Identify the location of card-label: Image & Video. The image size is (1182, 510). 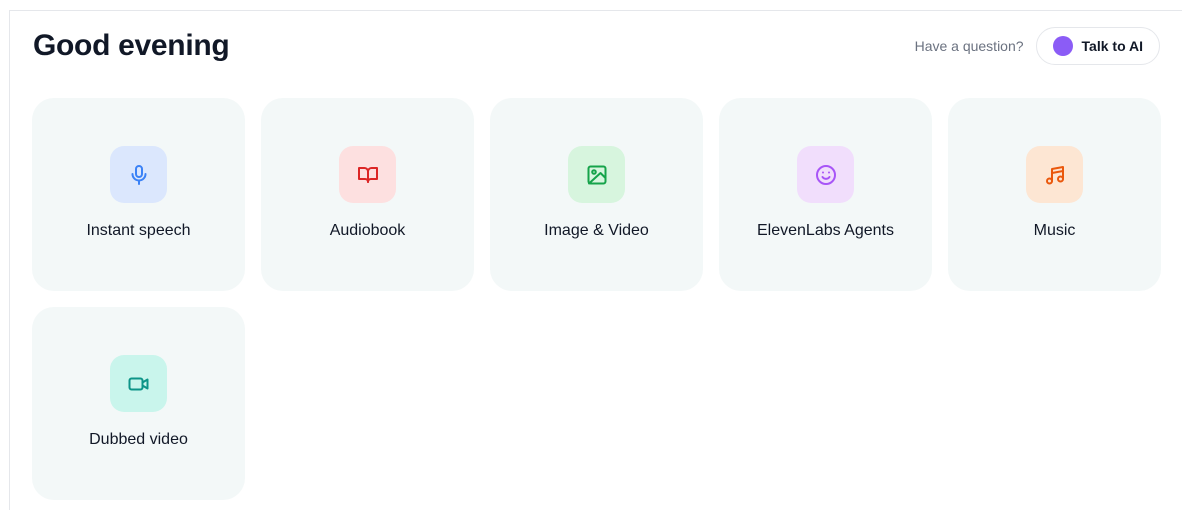
(596, 230).